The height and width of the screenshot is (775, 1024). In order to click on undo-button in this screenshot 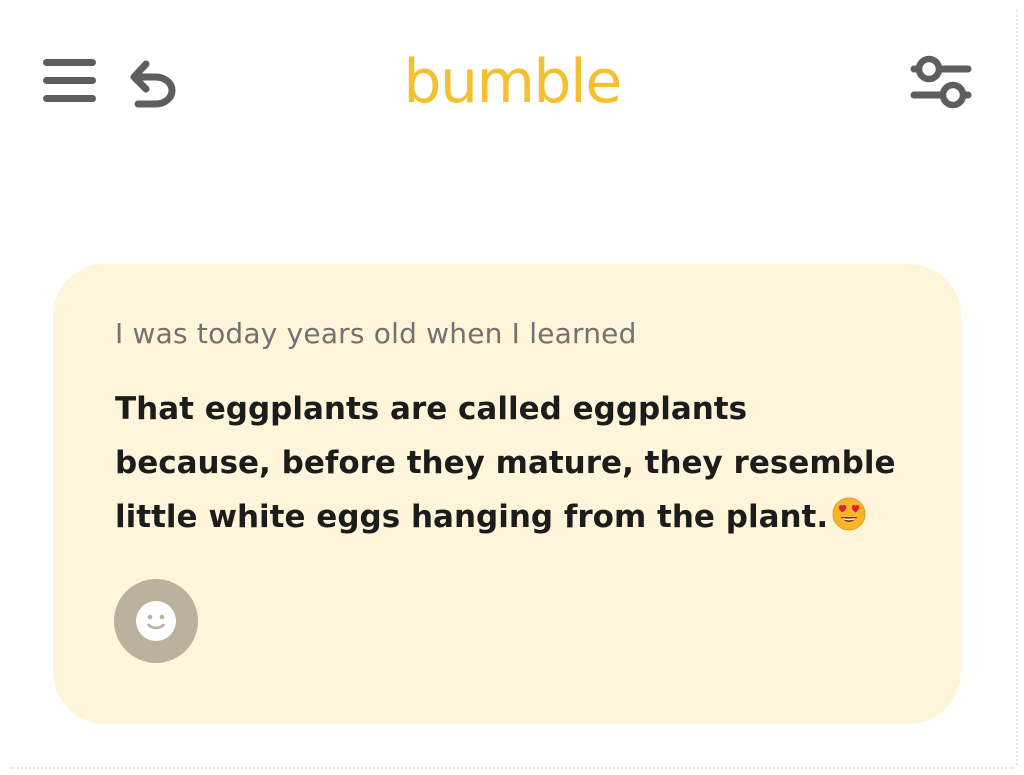, I will do `click(152, 81)`.